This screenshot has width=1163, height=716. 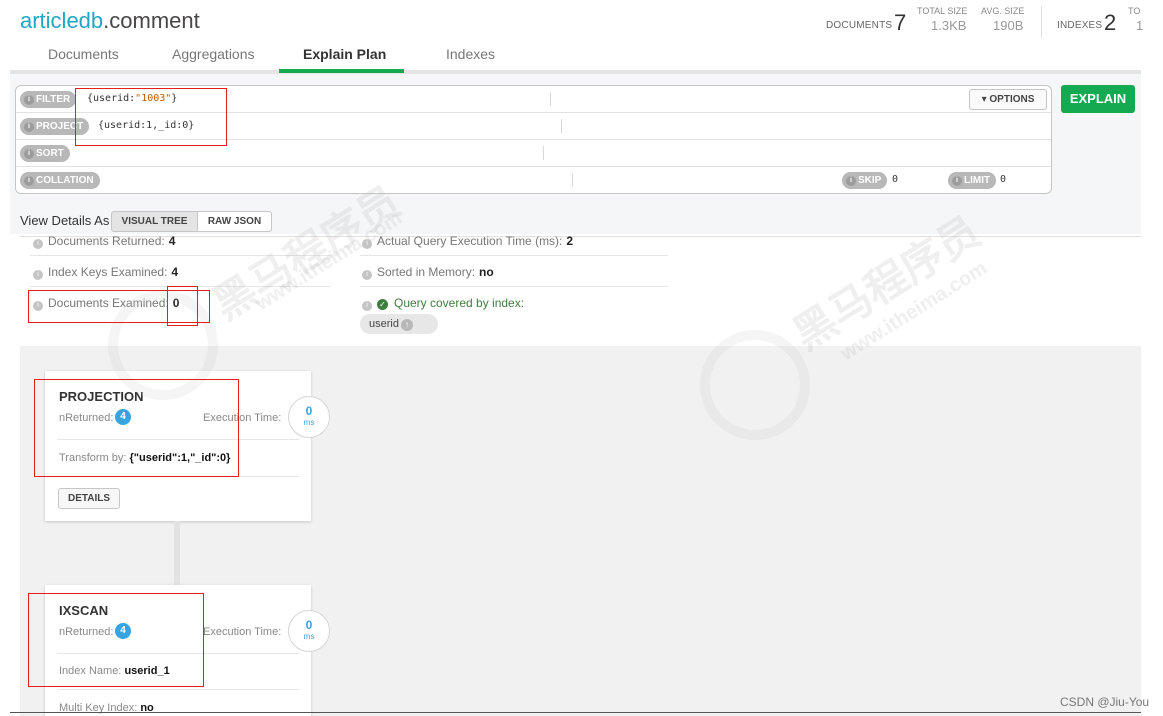 What do you see at coordinates (104, 241) in the screenshot?
I see `documents-returned-row: i Documents Returned: 4` at bounding box center [104, 241].